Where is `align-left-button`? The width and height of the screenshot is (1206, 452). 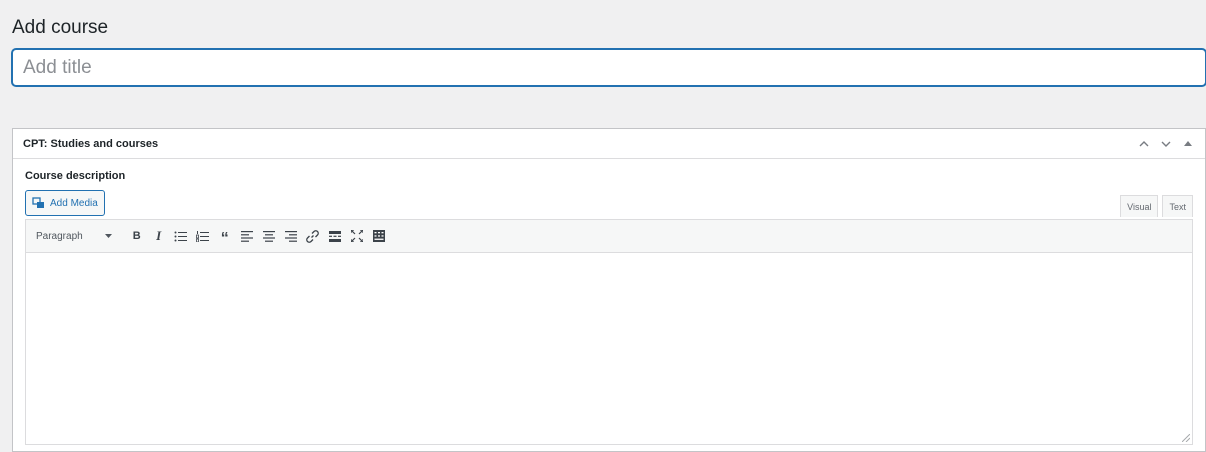
align-left-button is located at coordinates (247, 236).